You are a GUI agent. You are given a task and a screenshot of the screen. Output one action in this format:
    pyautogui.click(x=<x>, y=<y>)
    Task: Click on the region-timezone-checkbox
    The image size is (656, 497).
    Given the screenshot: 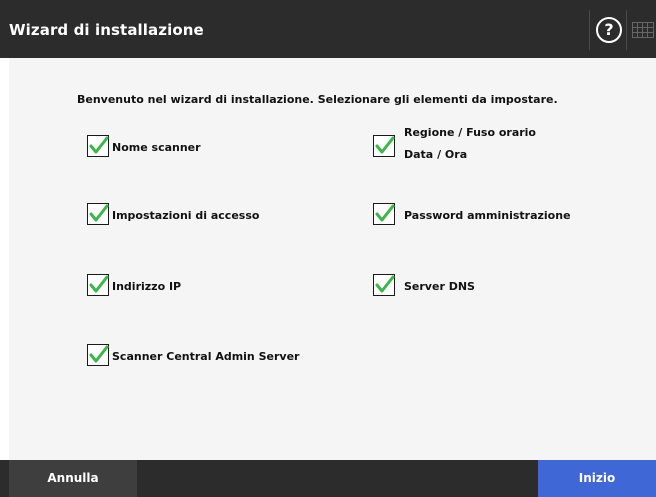 What is the action you would take?
    pyautogui.click(x=384, y=146)
    